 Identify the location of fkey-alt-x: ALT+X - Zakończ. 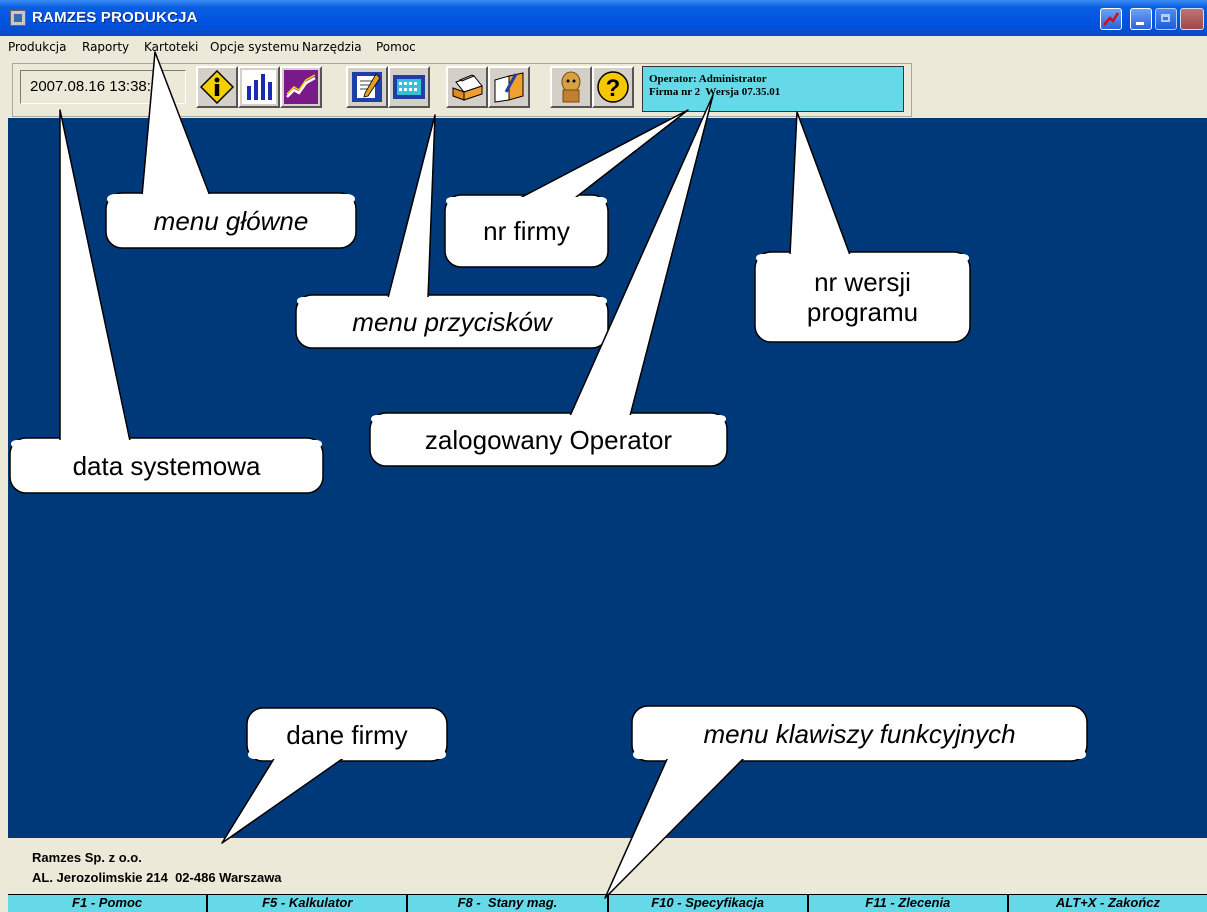
(1106, 903).